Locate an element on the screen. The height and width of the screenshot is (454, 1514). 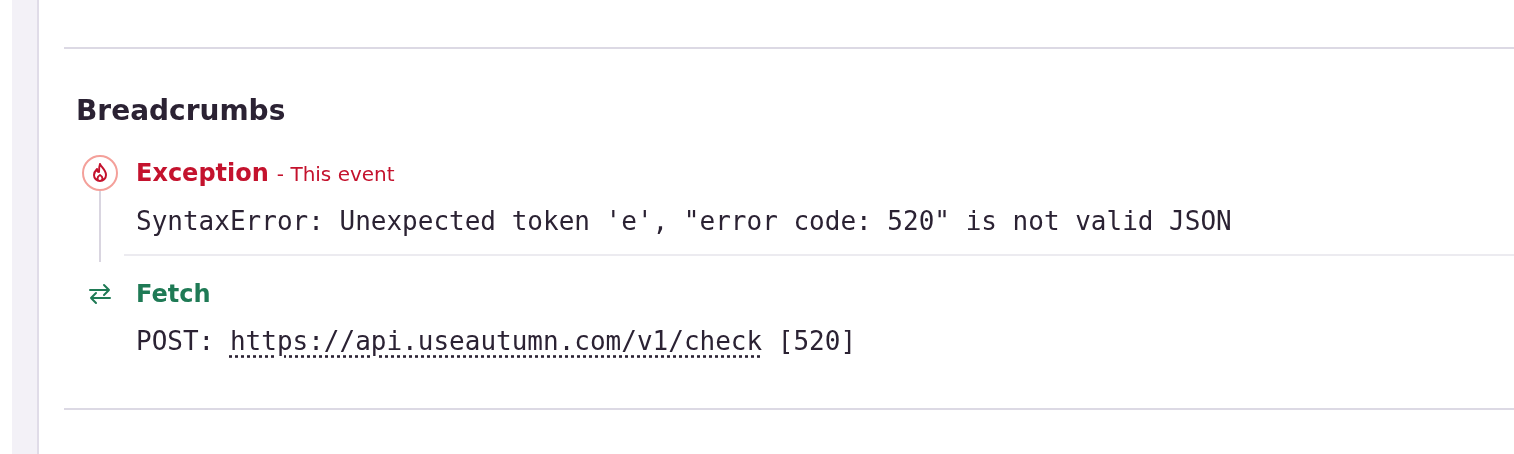
flame-icon is located at coordinates (100, 173).